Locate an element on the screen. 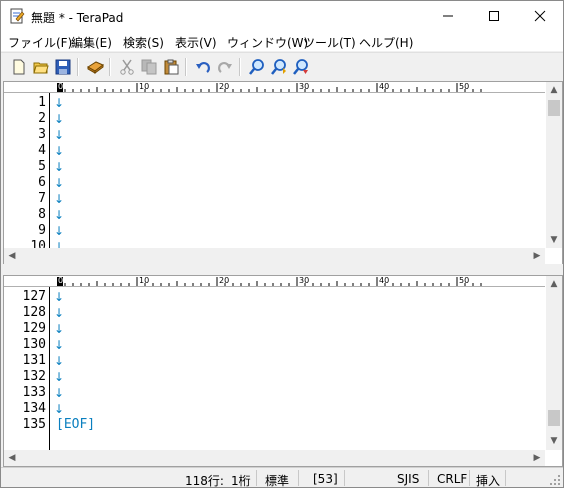 Image resolution: width=564 pixels, height=488 pixels. copy-icon is located at coordinates (149, 67).